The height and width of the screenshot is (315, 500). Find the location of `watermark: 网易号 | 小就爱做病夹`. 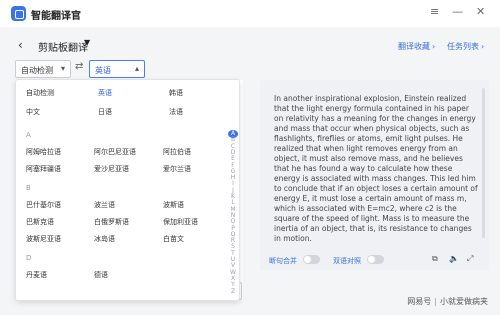

watermark: 网易号 | 小就爱做病夹 is located at coordinates (447, 301).